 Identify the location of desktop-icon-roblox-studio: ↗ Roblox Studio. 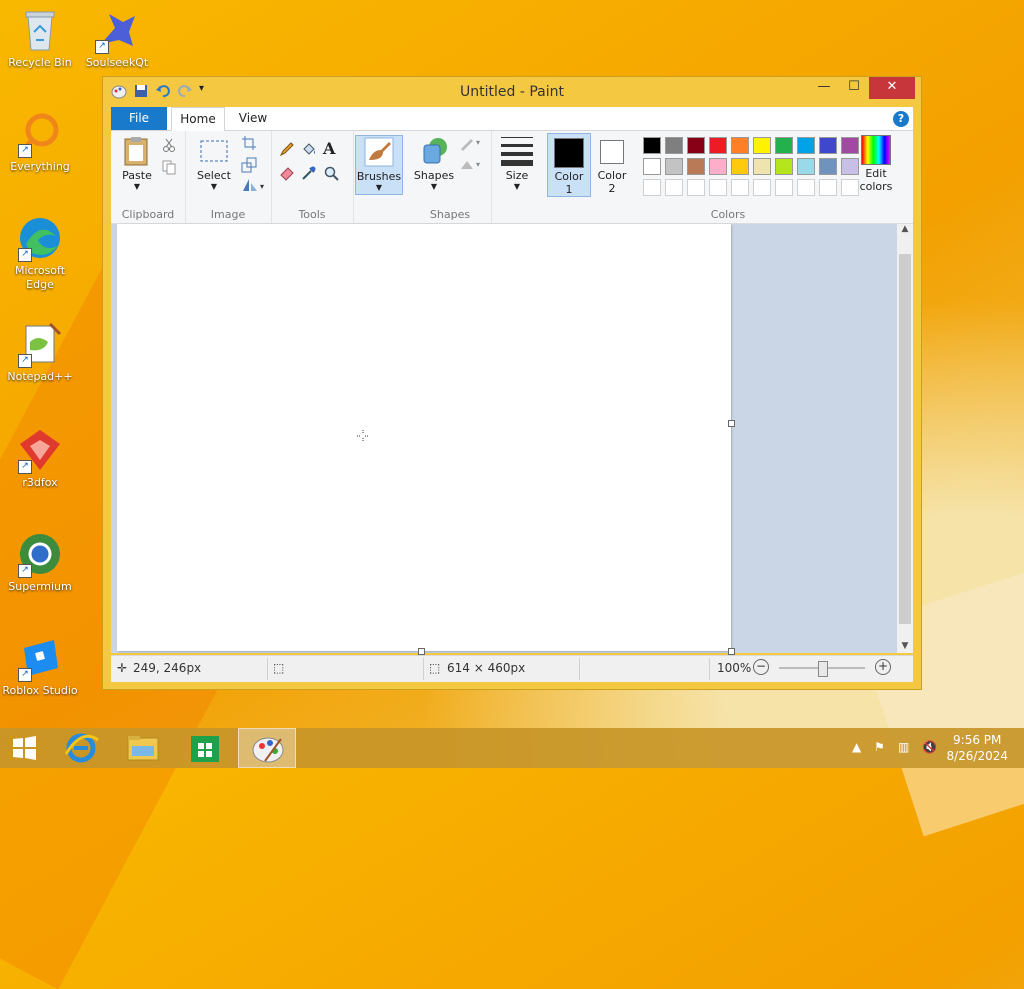
(40, 666).